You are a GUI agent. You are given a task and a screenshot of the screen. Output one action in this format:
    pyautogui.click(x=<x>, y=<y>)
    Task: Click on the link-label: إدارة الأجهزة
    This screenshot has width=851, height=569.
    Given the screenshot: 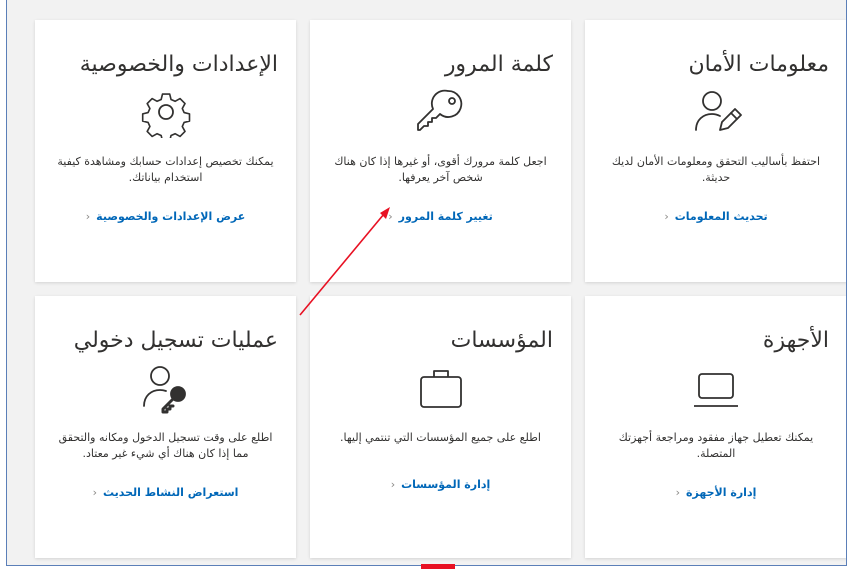 What is the action you would take?
    pyautogui.click(x=721, y=492)
    